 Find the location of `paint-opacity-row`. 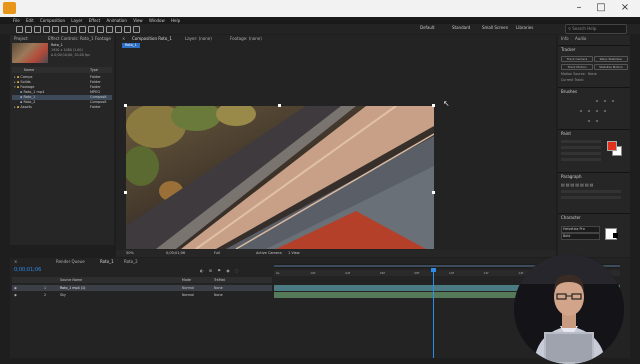

paint-opacity-row is located at coordinates (581, 141).